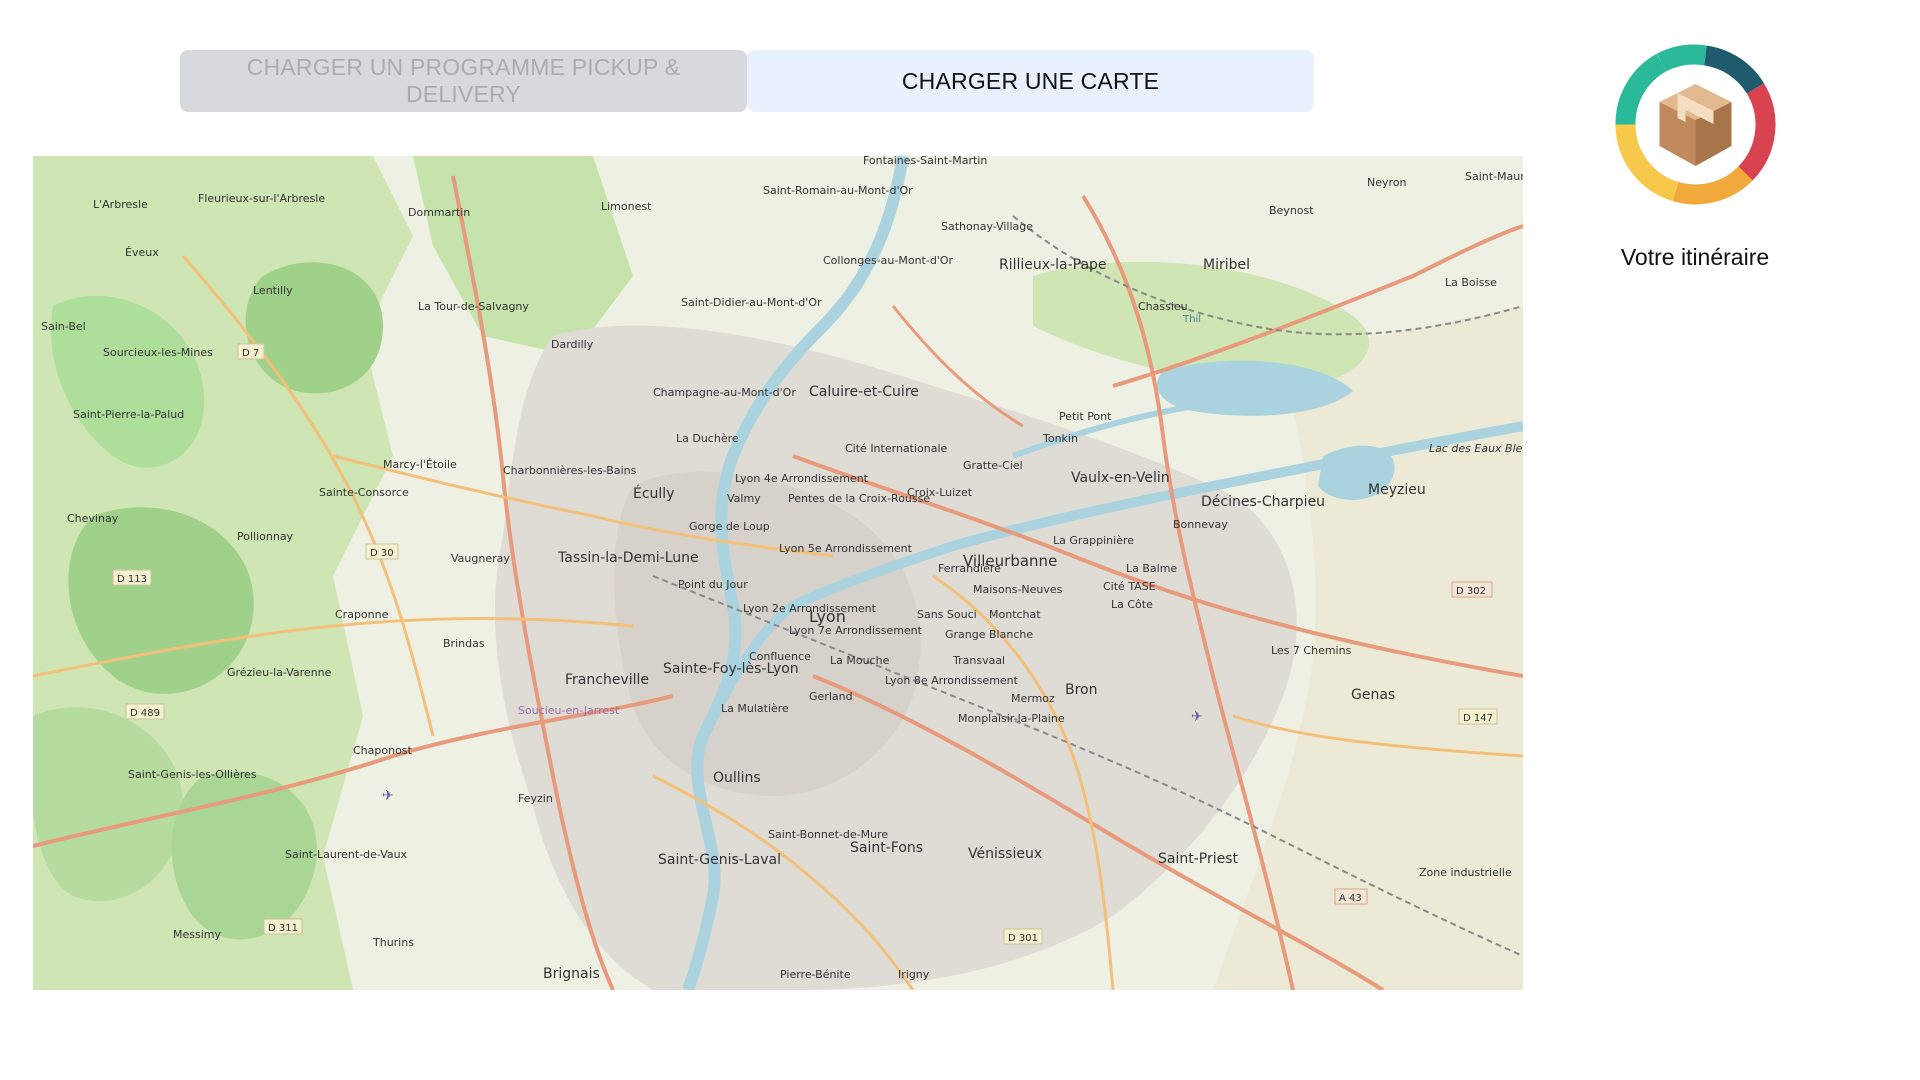 Image resolution: width=1920 pixels, height=1080 pixels. I want to click on map-label: Dommartin, so click(439, 212).